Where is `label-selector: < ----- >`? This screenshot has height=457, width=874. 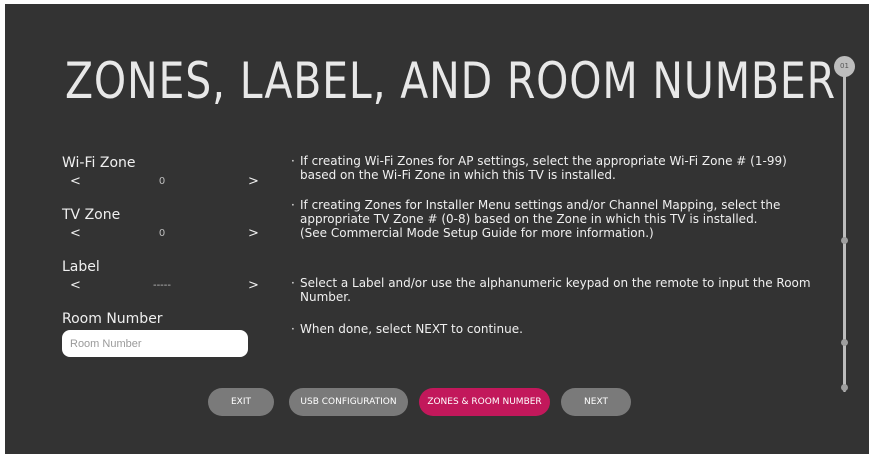
label-selector: < ----- > is located at coordinates (162, 286).